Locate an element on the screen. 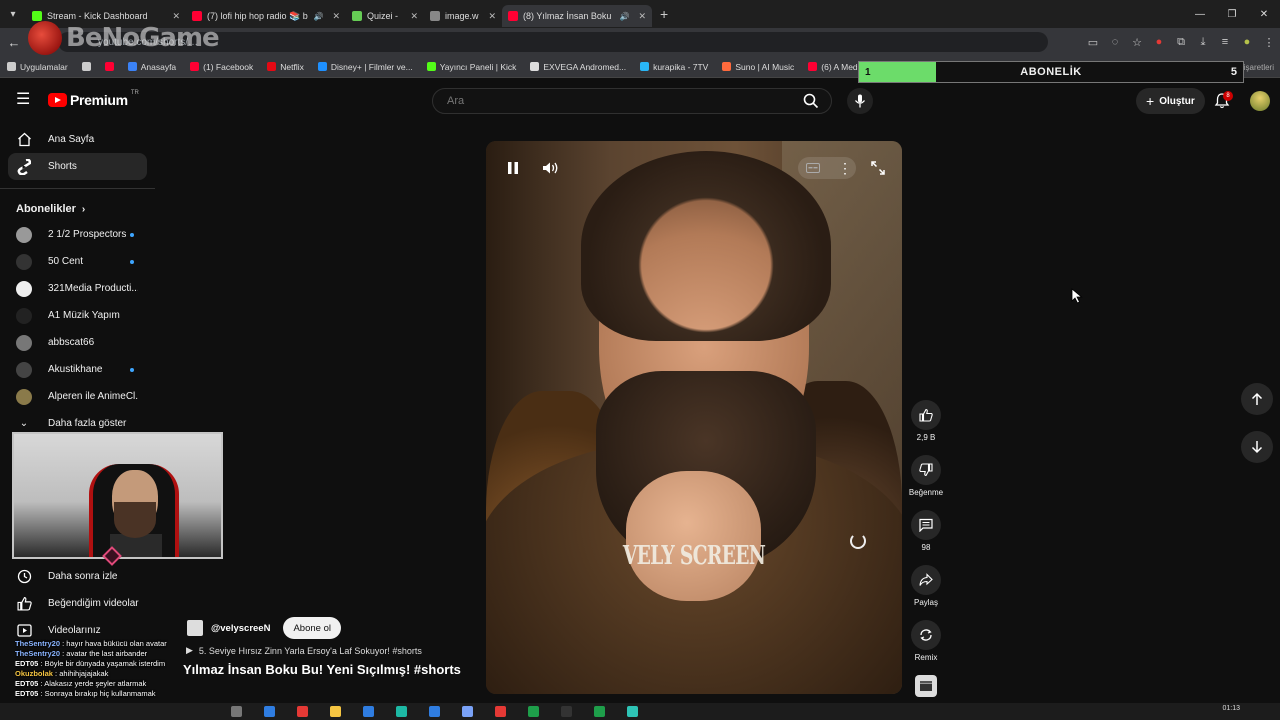 This screenshot has height=720, width=1280. subscriptions-header: Abonelikler › is located at coordinates (77, 209).